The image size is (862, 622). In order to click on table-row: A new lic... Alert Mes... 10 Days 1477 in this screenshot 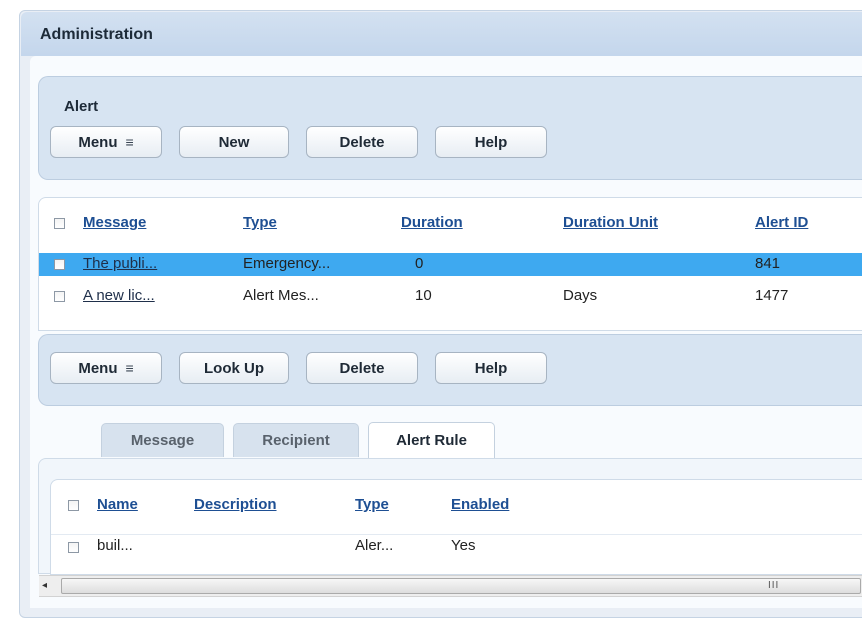, I will do `click(450, 296)`.